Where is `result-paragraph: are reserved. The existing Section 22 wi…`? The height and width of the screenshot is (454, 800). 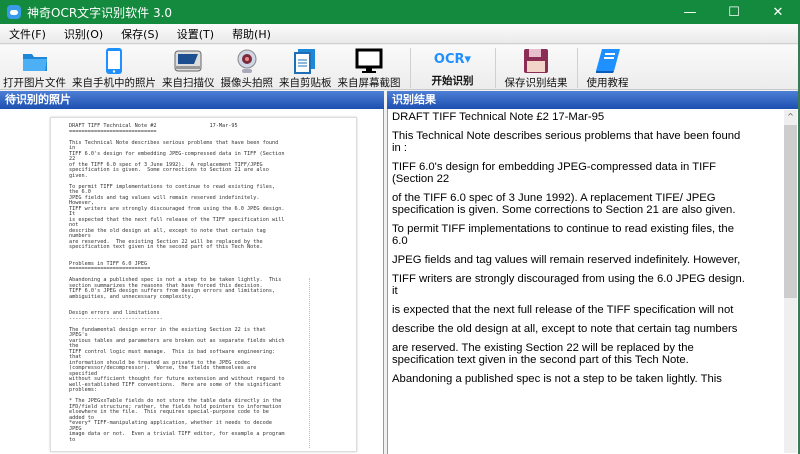 result-paragraph: are reserved. The existing Section 22 wi… is located at coordinates (543, 354).